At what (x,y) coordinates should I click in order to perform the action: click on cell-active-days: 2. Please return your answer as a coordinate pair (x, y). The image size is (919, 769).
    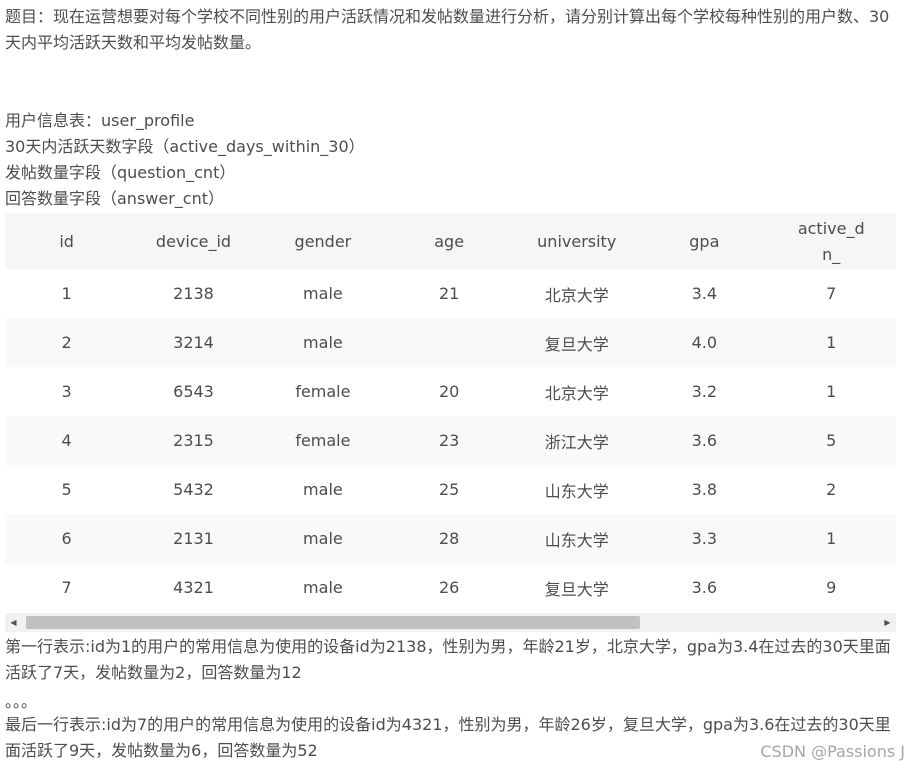
    Looking at the image, I should click on (831, 489).